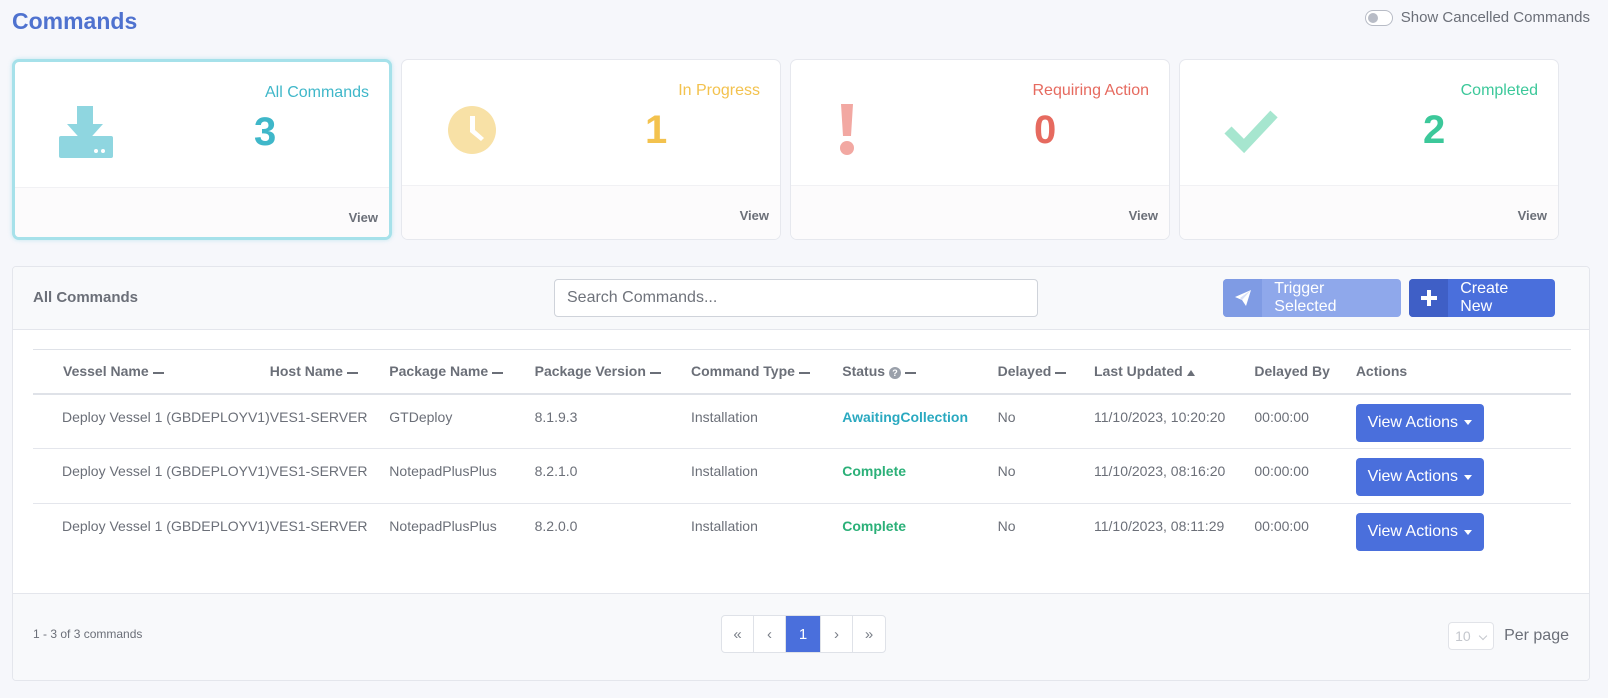 This screenshot has width=1608, height=698. I want to click on card-label: Requiring Action, so click(1090, 90).